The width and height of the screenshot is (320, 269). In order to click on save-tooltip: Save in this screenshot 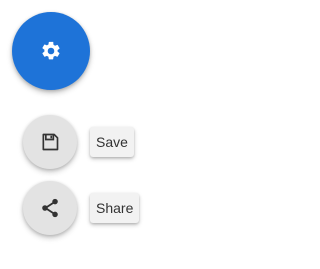, I will do `click(112, 142)`.